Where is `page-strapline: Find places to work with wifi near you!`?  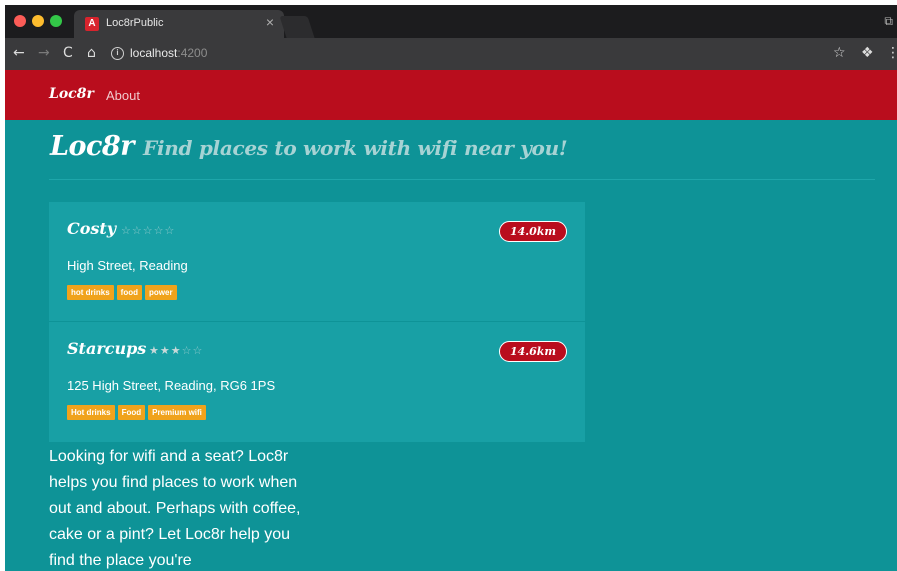 page-strapline: Find places to work with wifi near you! is located at coordinates (355, 148).